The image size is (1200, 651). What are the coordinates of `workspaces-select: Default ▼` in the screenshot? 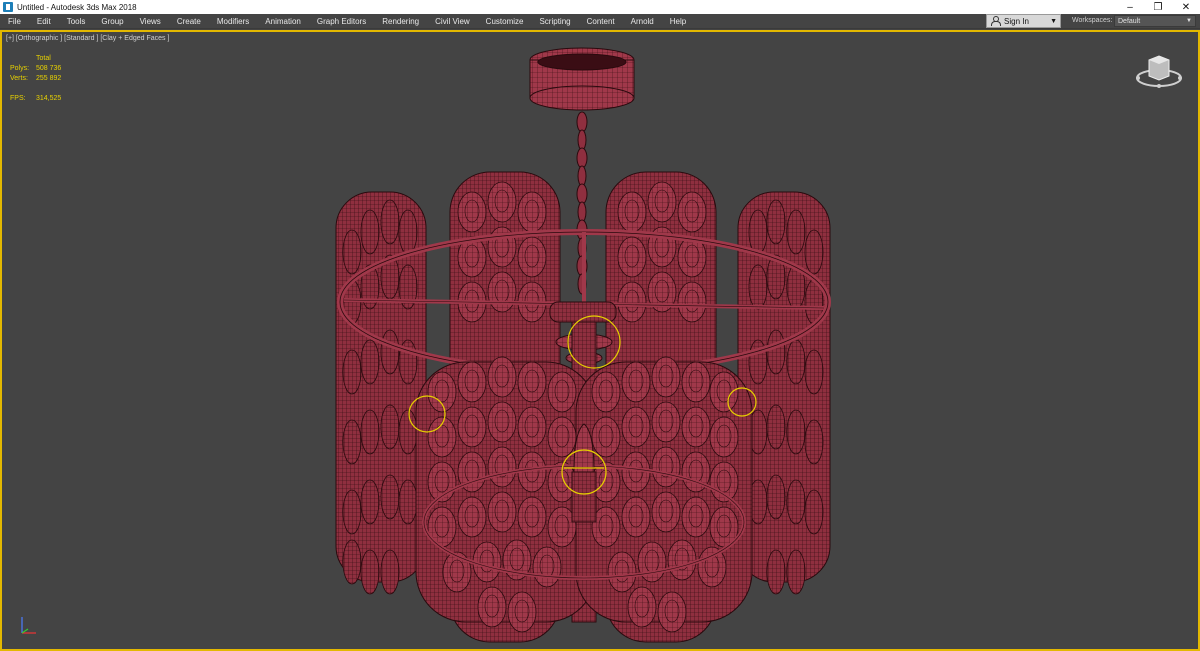 It's located at (1155, 21).